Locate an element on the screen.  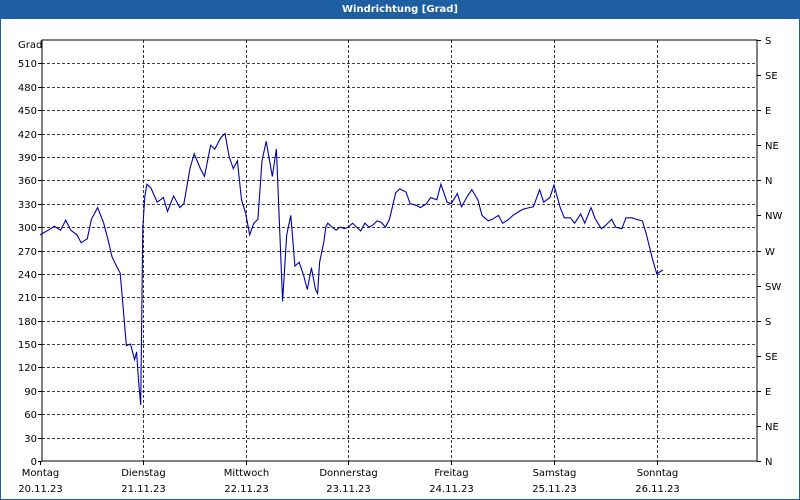
y-tick-label: 60 is located at coordinates (30, 415).